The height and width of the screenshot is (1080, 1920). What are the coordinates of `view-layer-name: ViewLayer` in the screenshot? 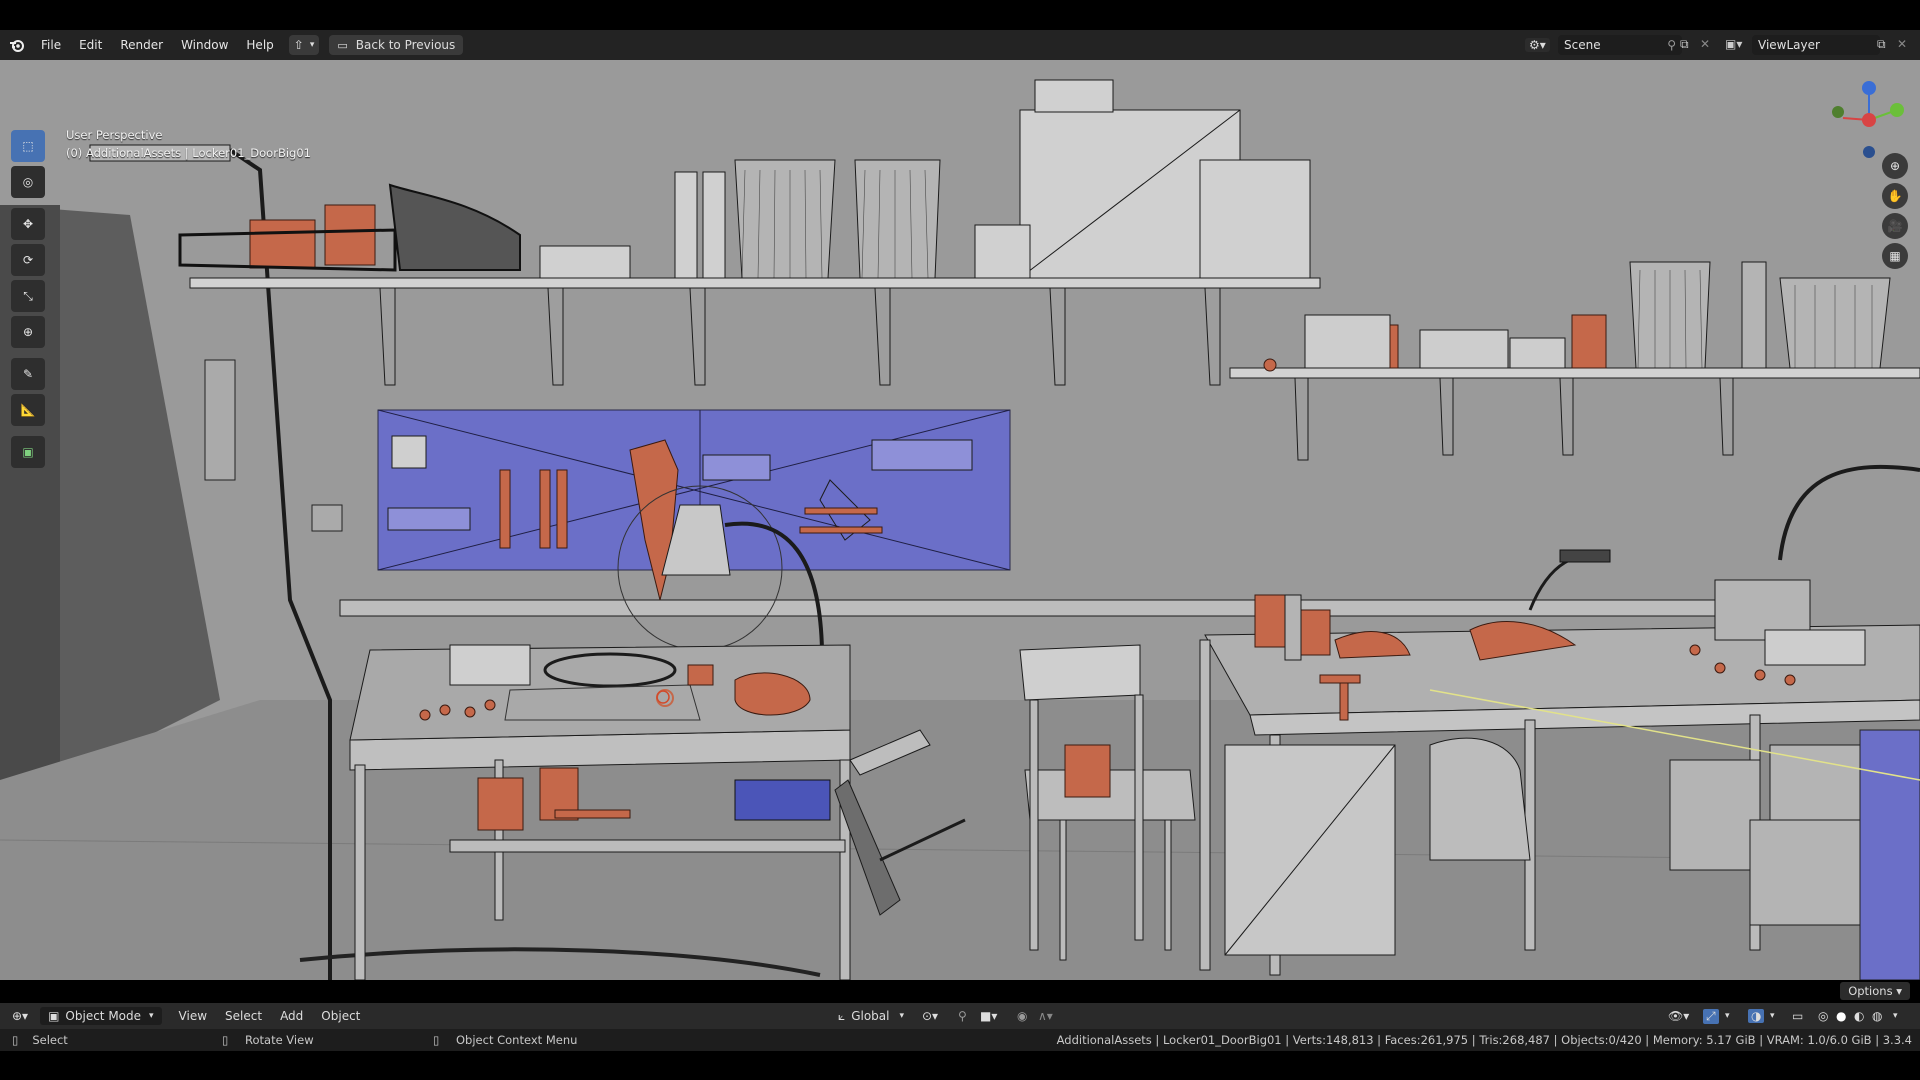 It's located at (1789, 45).